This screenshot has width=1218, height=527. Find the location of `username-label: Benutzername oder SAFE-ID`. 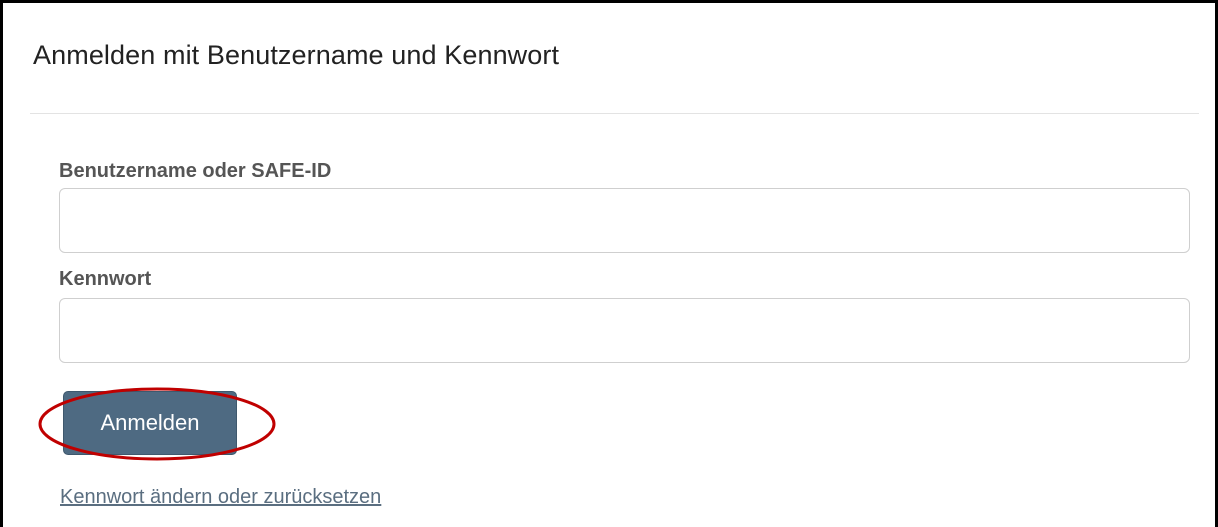

username-label: Benutzername oder SAFE-ID is located at coordinates (195, 171).